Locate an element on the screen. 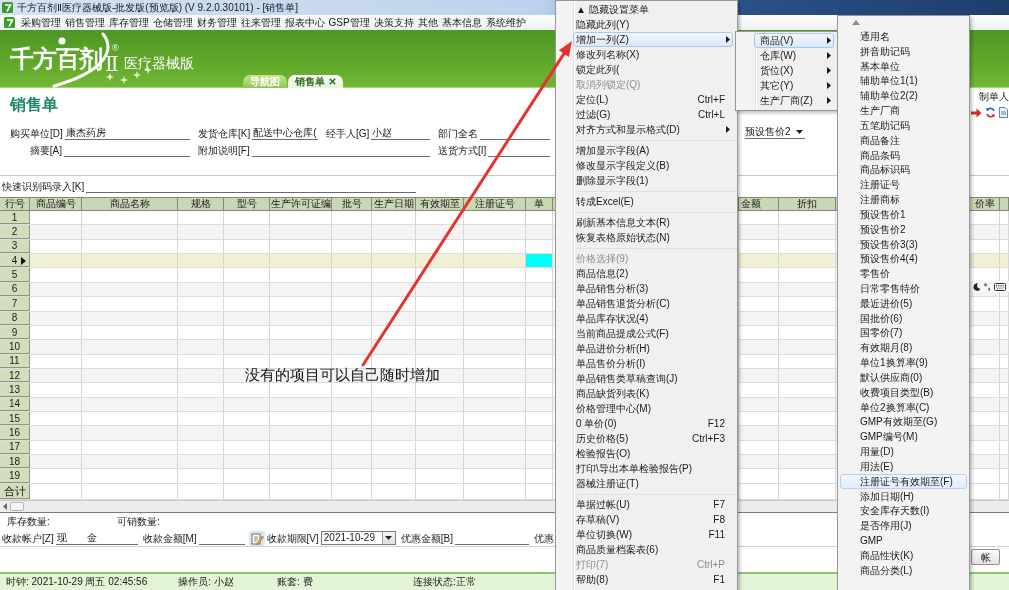 The height and width of the screenshot is (590, 1009). menu-item: 当前商品提成公式(F) is located at coordinates (653, 333).